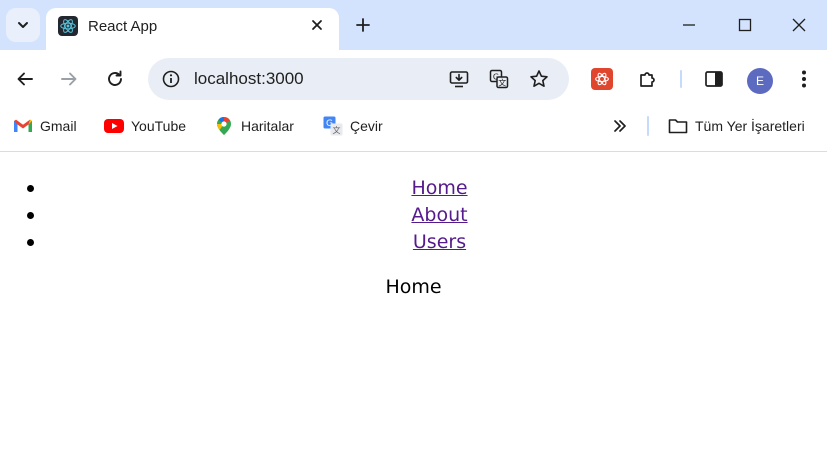  I want to click on all-bookmarks-button: Tüm Yer İşaretleri, so click(736, 126).